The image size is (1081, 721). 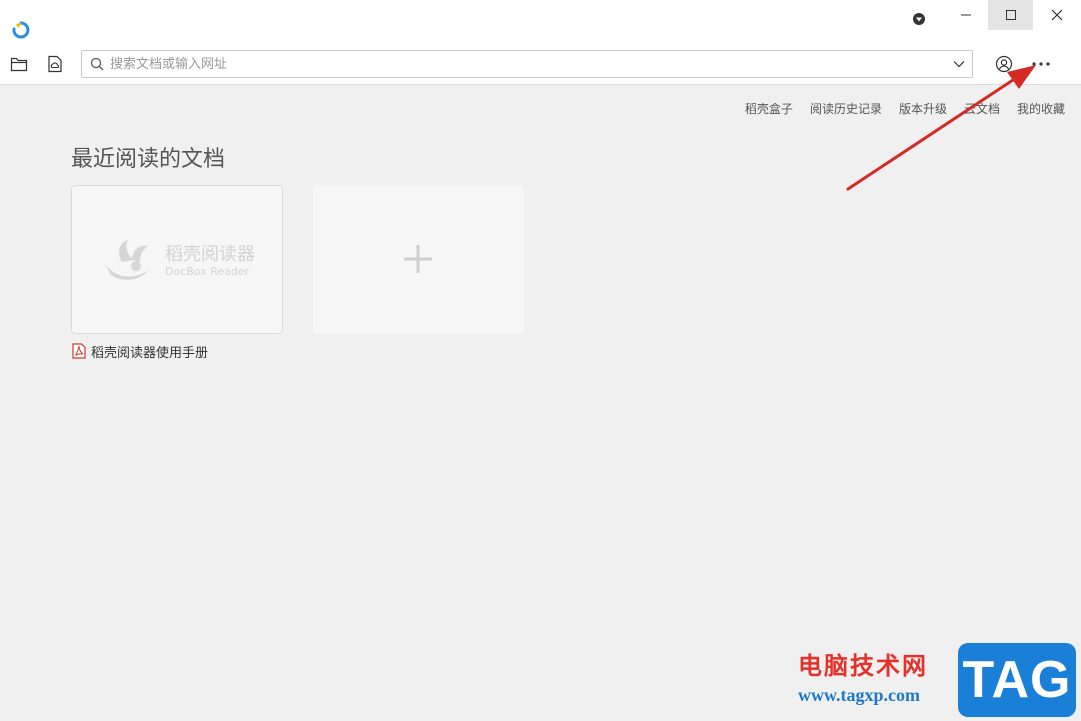 I want to click on link-history: 阅读历史记录, so click(x=846, y=108).